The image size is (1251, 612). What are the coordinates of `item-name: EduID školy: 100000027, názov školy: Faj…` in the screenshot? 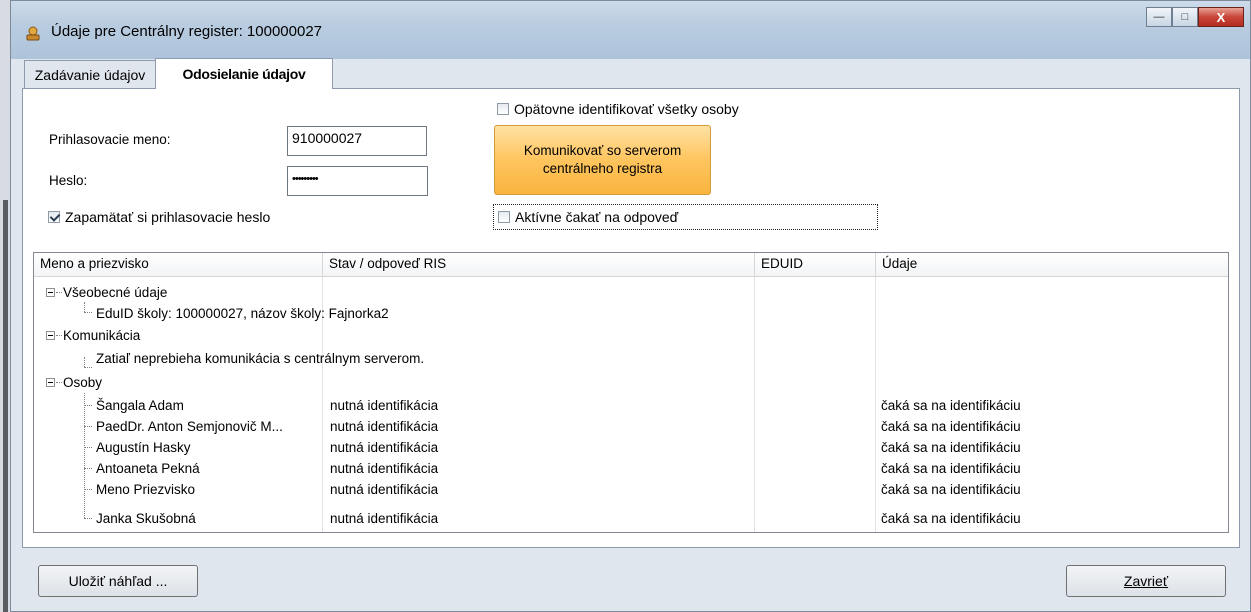 It's located at (242, 313).